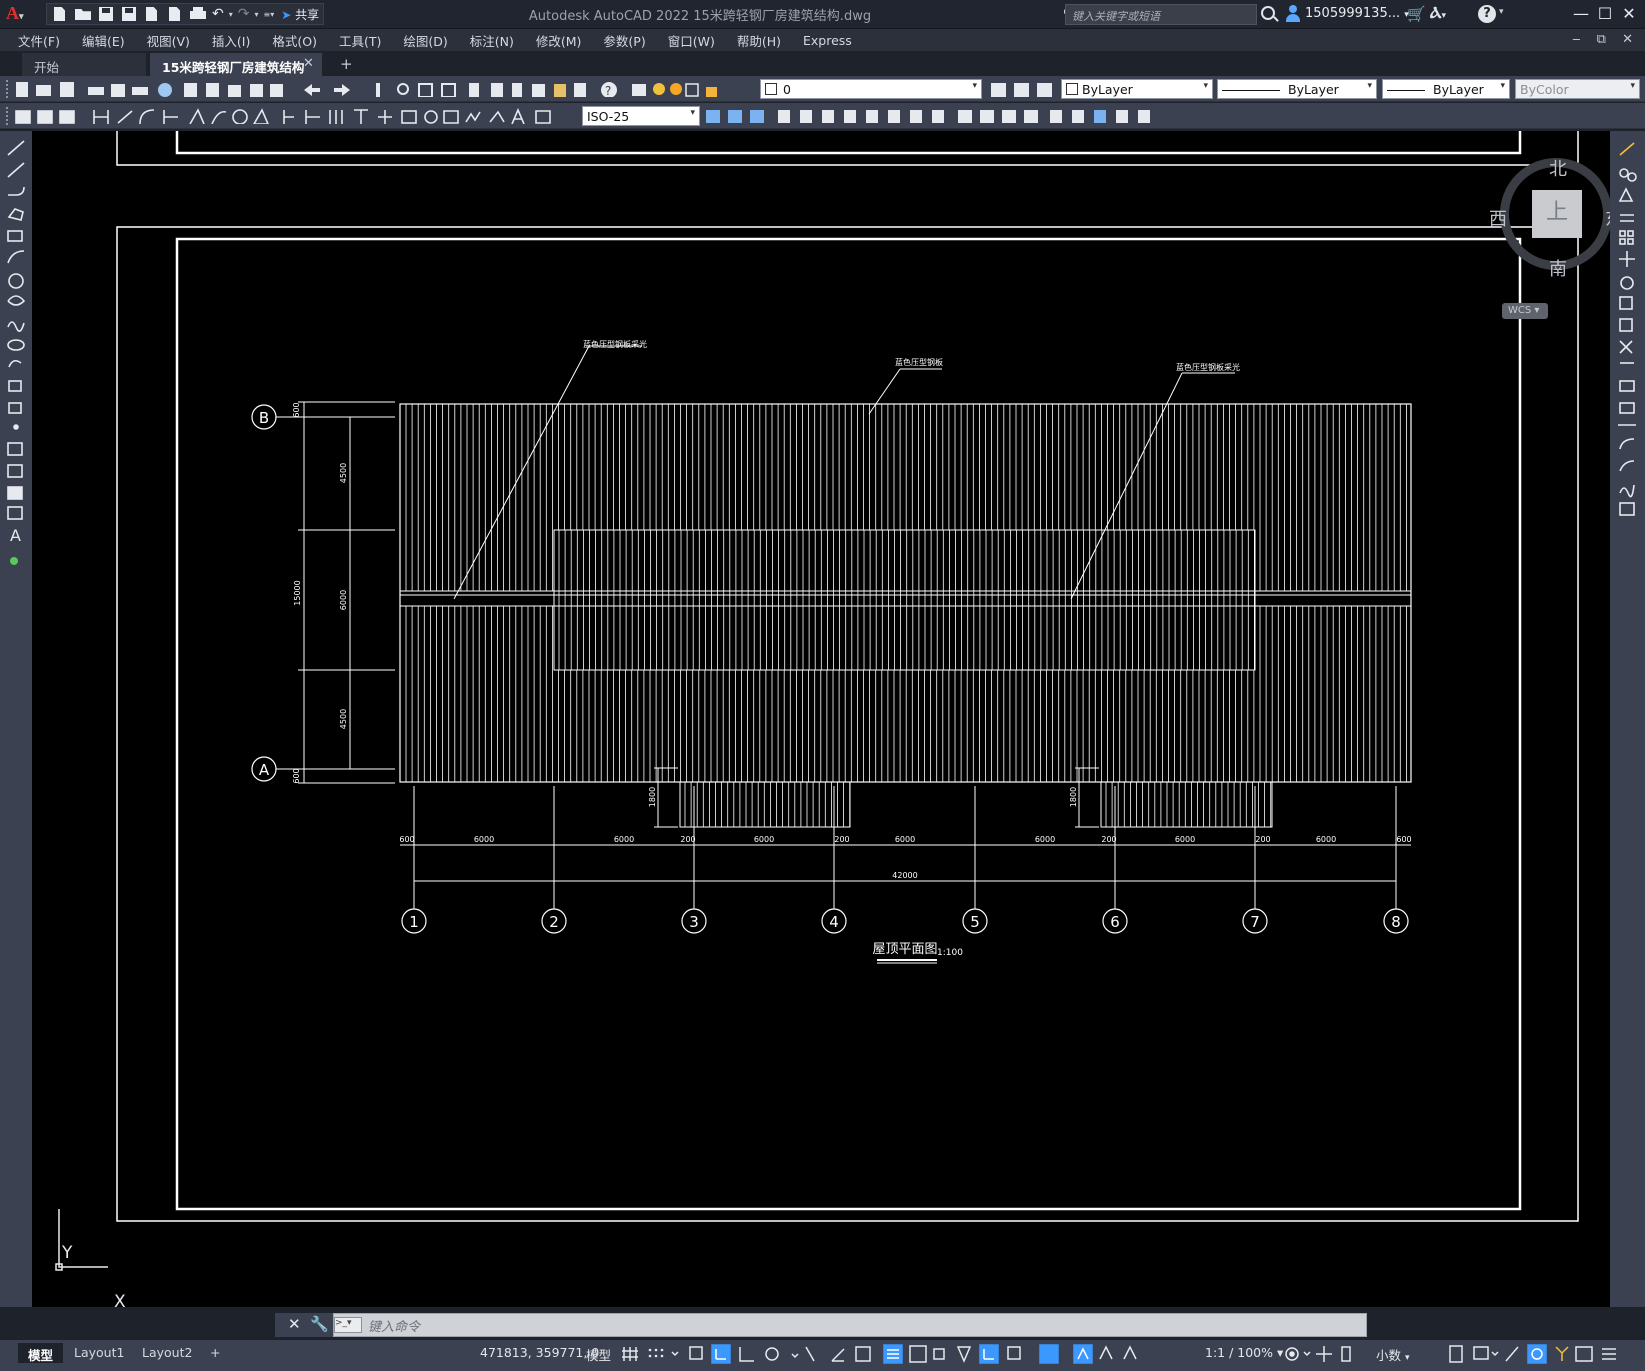 This screenshot has width=1645, height=1371. What do you see at coordinates (1329, 1354) in the screenshot?
I see `workspace-icons` at bounding box center [1329, 1354].